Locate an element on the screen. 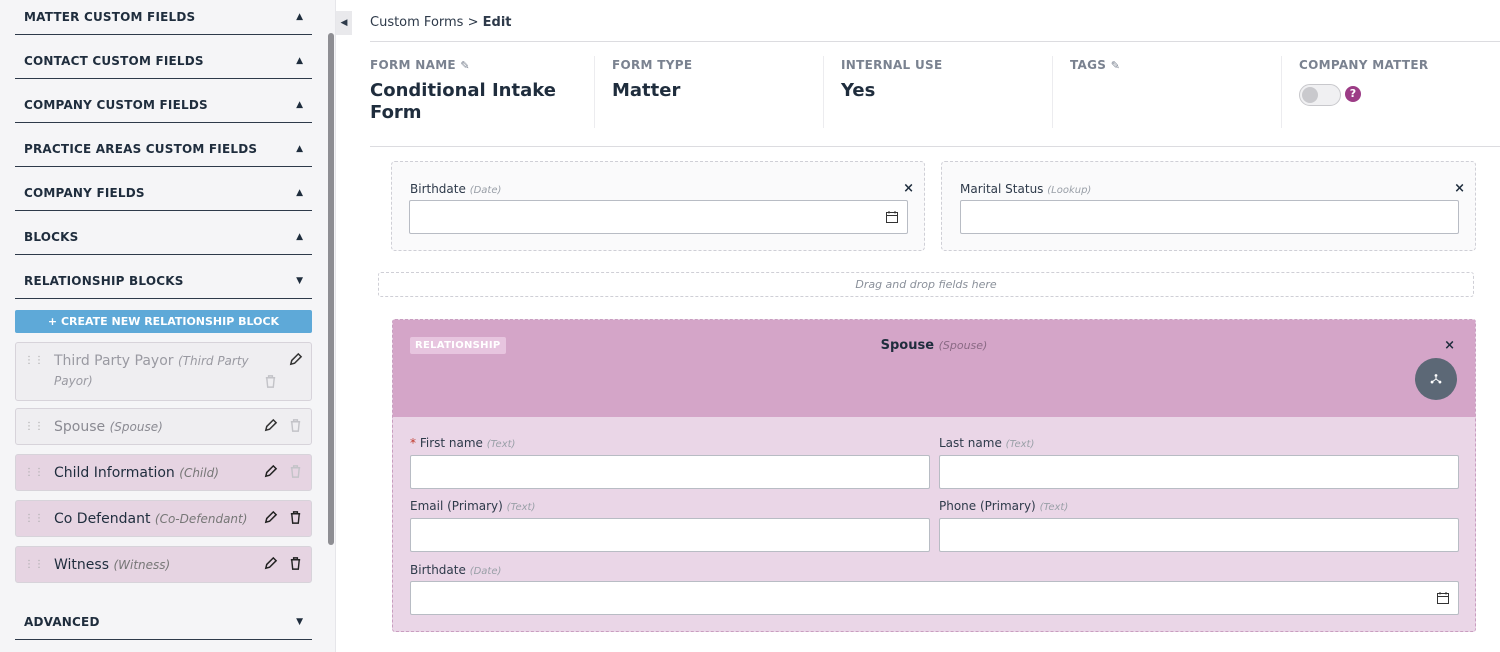 The height and width of the screenshot is (652, 1500). section-label: COMPANY CUSTOM FIELDS is located at coordinates (116, 104).